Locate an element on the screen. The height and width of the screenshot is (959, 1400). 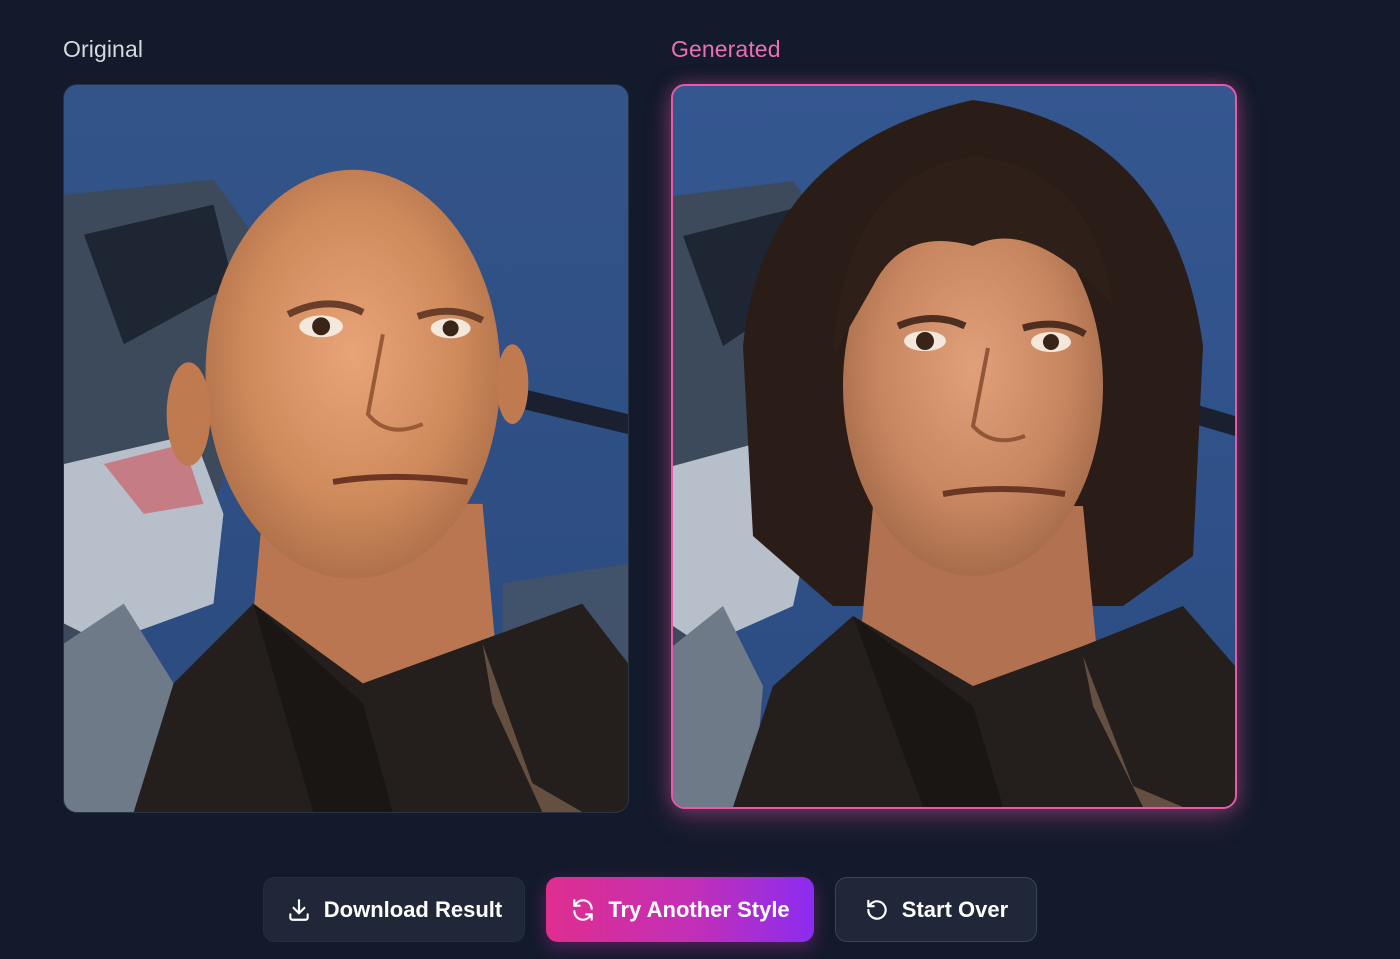
start-over-button: Start Over is located at coordinates (936, 909).